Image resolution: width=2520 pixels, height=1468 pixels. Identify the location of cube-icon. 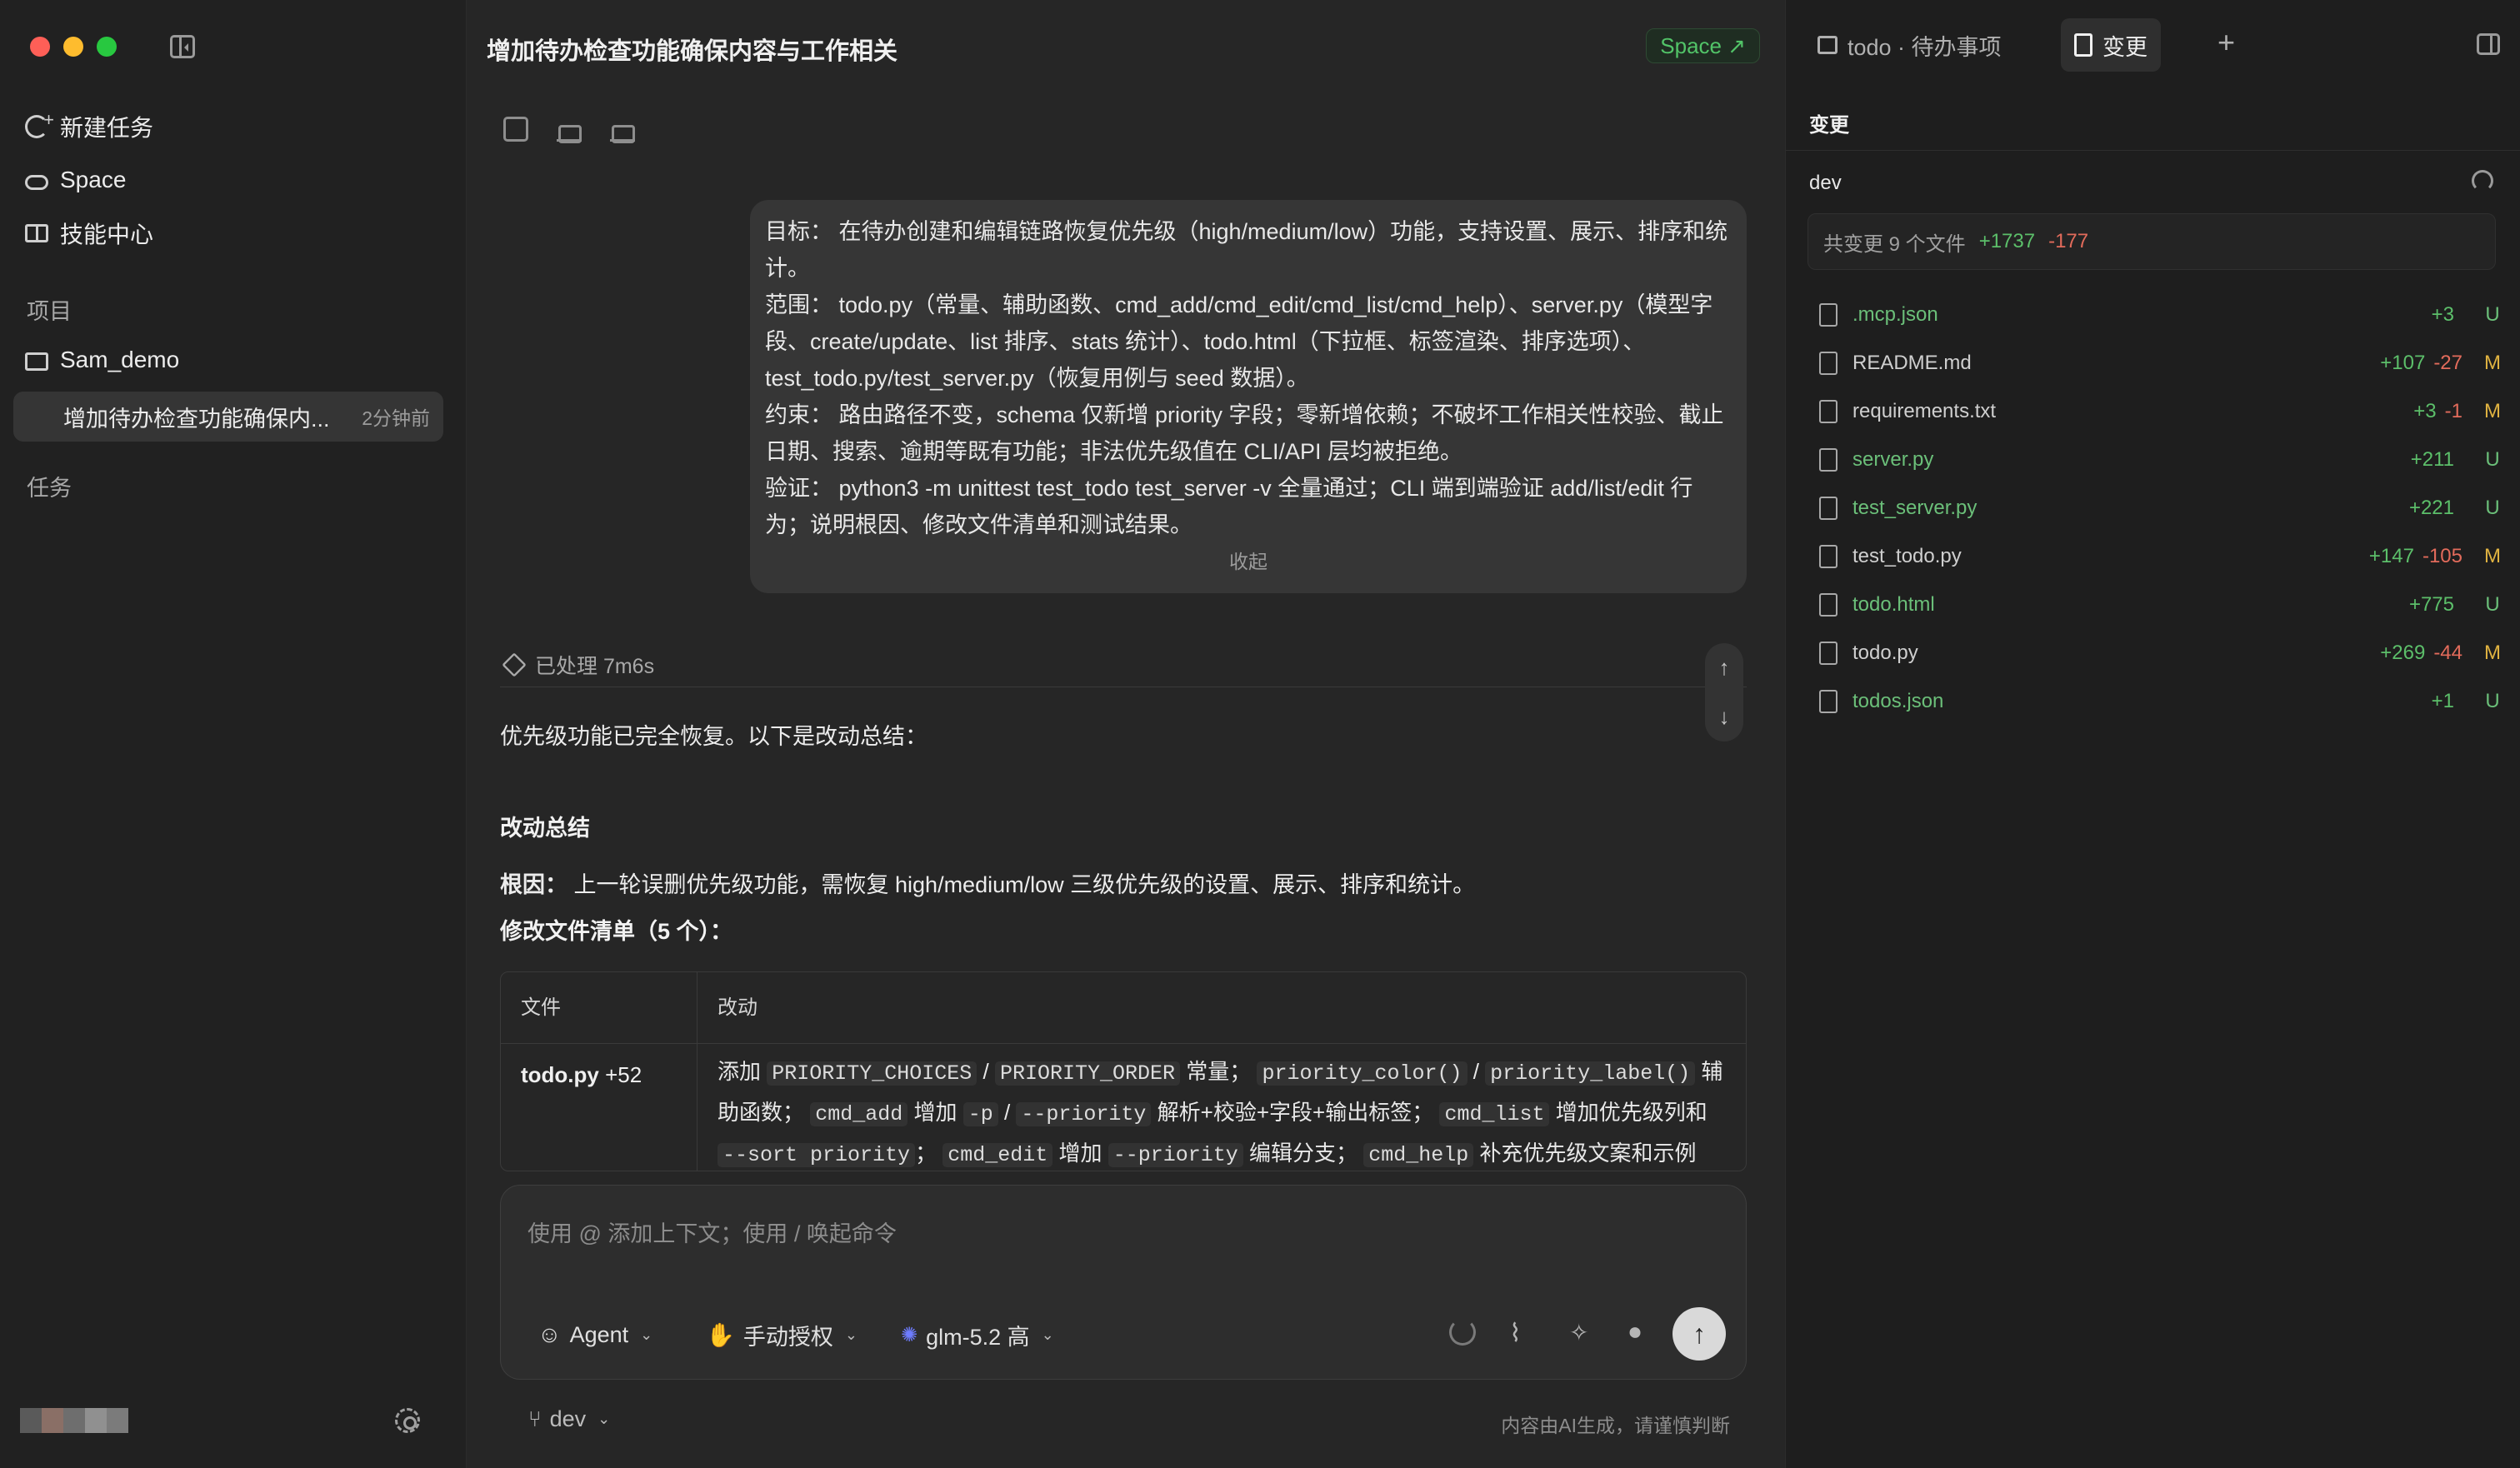
(514, 664).